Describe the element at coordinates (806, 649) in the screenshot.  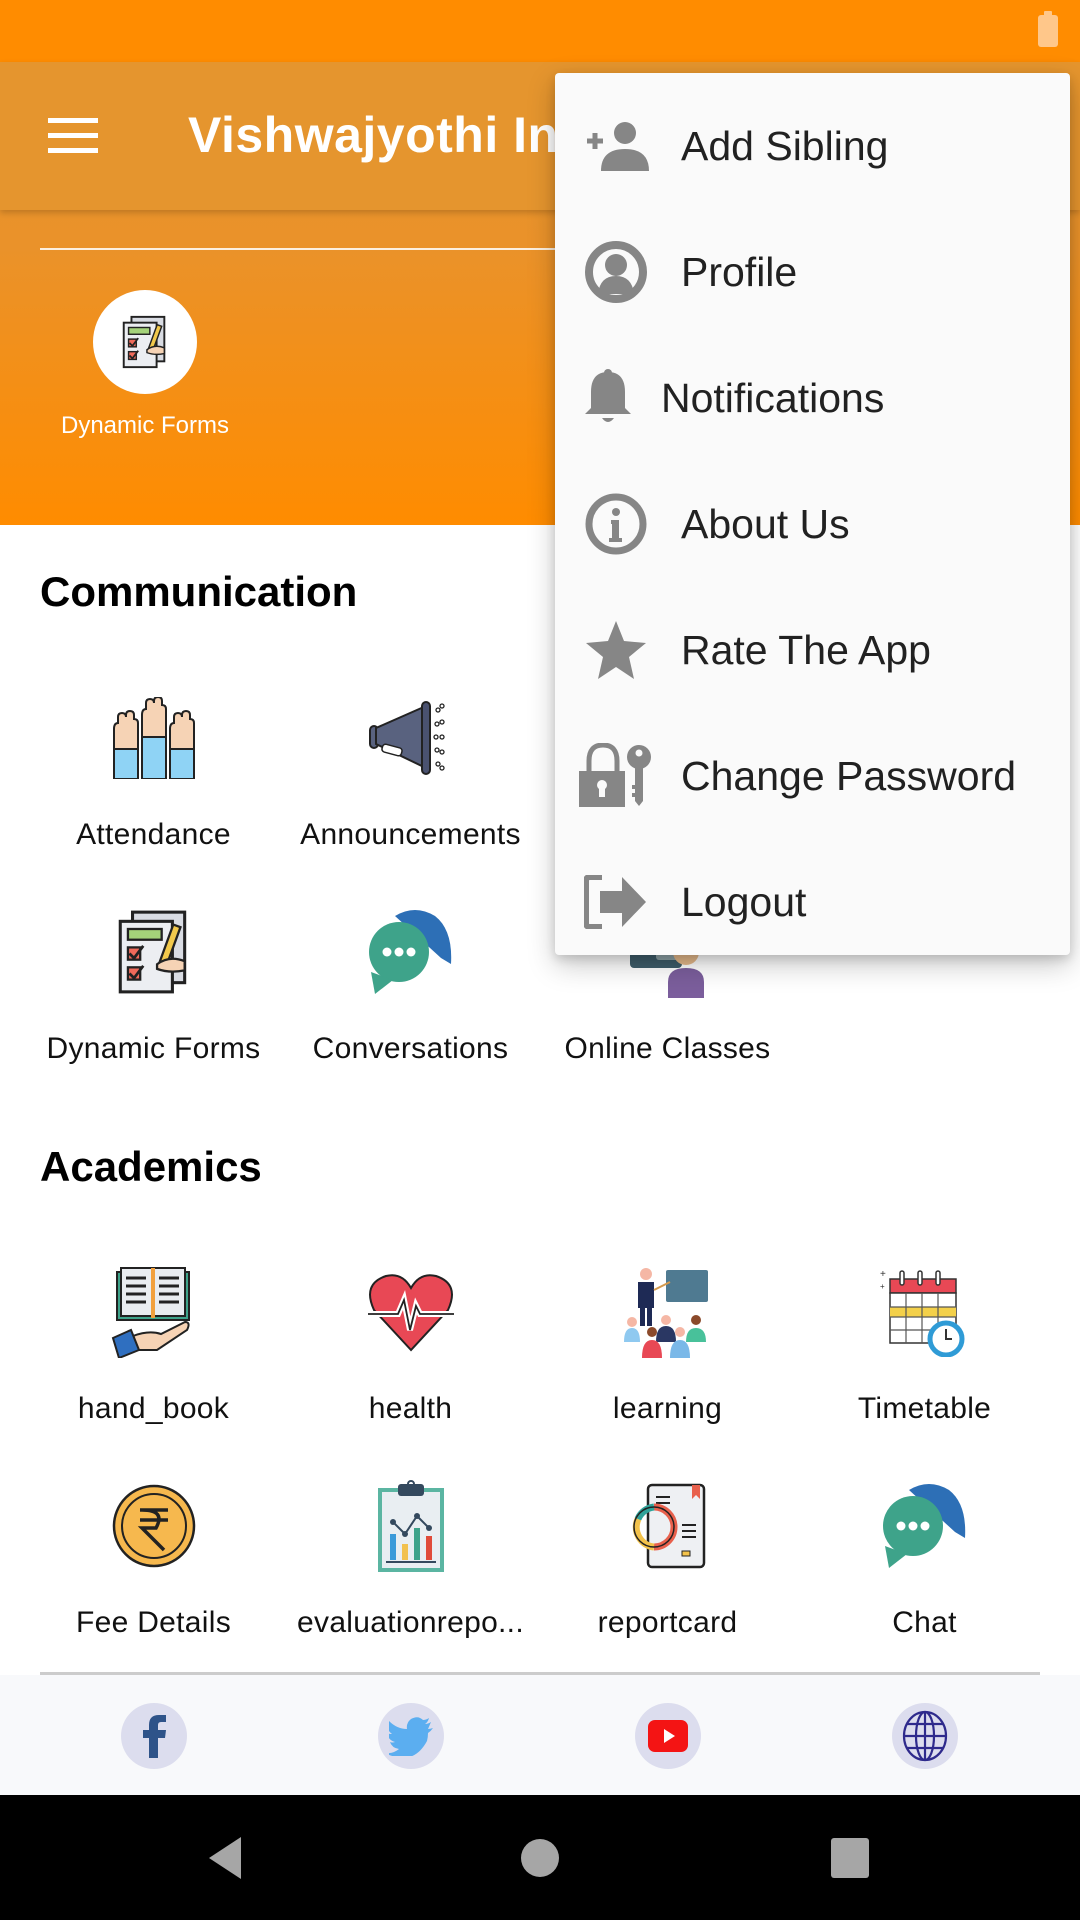
I see `menu-item-label: Rate The App` at that location.